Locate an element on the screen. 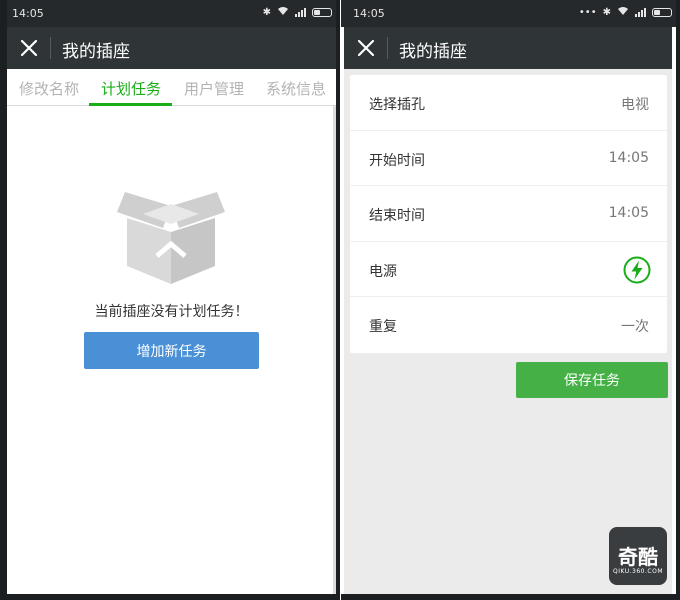  row-label: 重复 is located at coordinates (383, 327).